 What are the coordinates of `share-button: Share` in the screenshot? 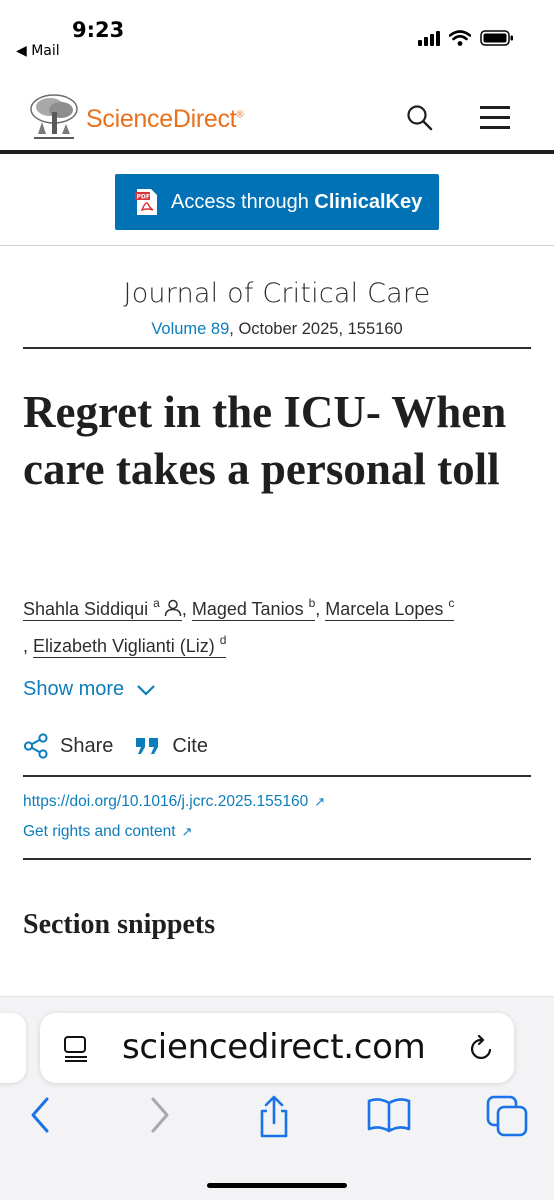 It's located at (68, 746).